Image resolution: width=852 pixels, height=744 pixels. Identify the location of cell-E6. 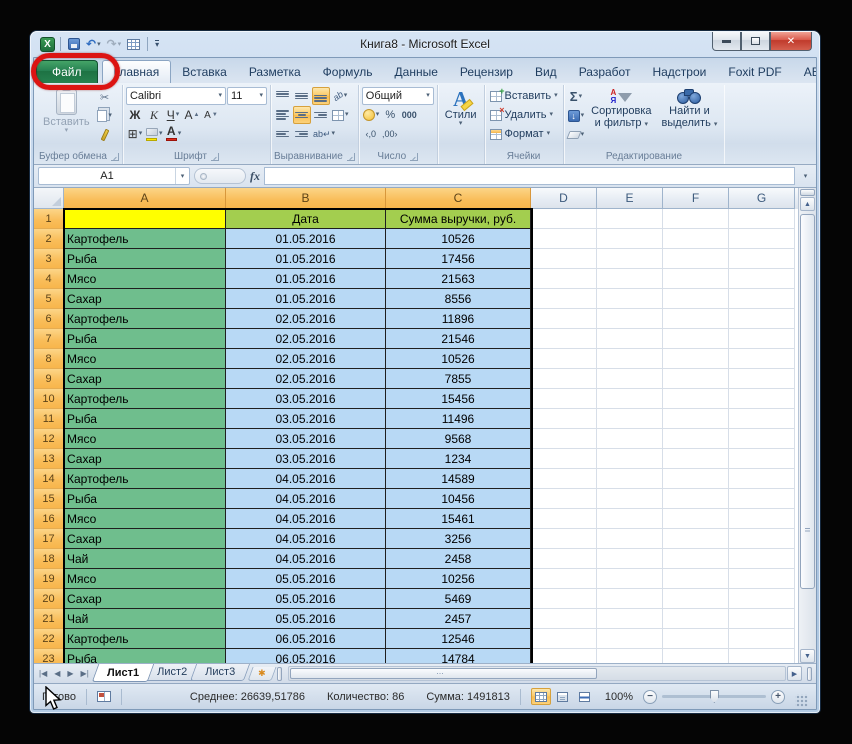
(630, 319).